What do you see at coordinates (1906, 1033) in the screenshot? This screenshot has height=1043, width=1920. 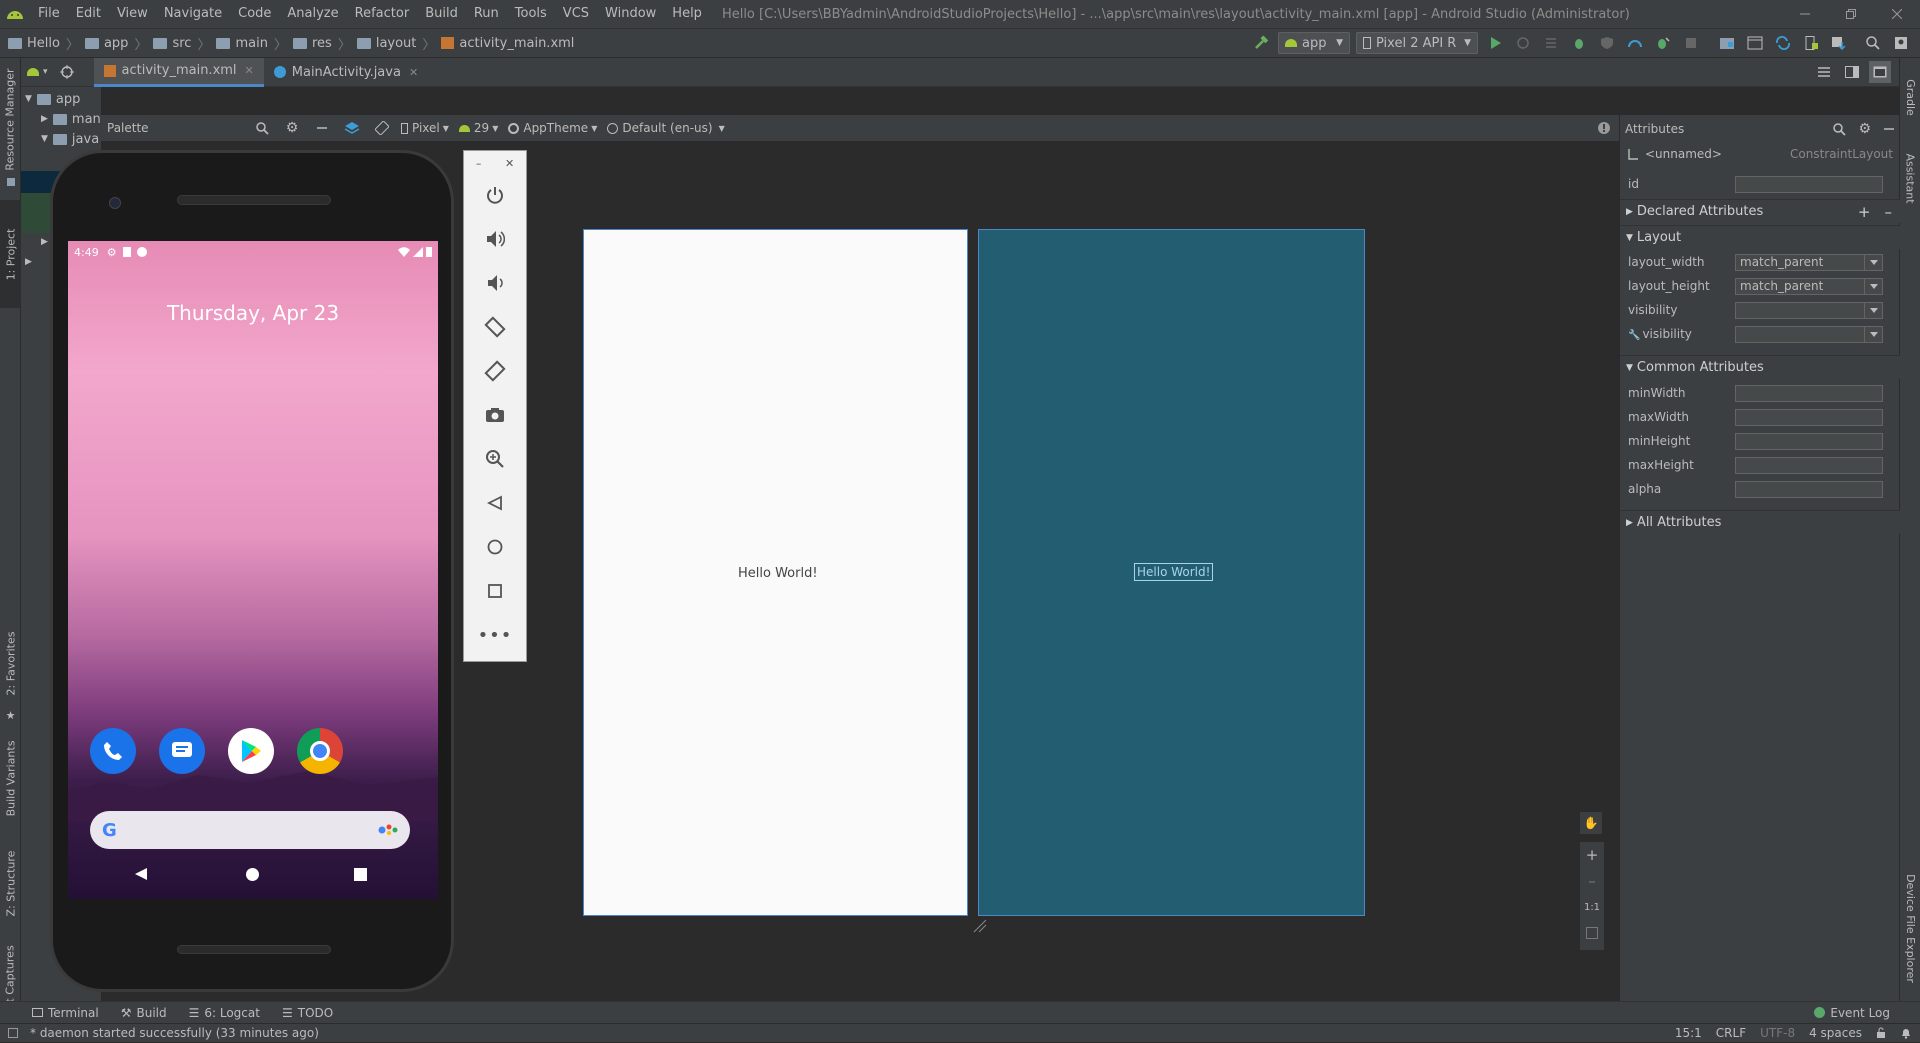 I see `notifications-icon` at bounding box center [1906, 1033].